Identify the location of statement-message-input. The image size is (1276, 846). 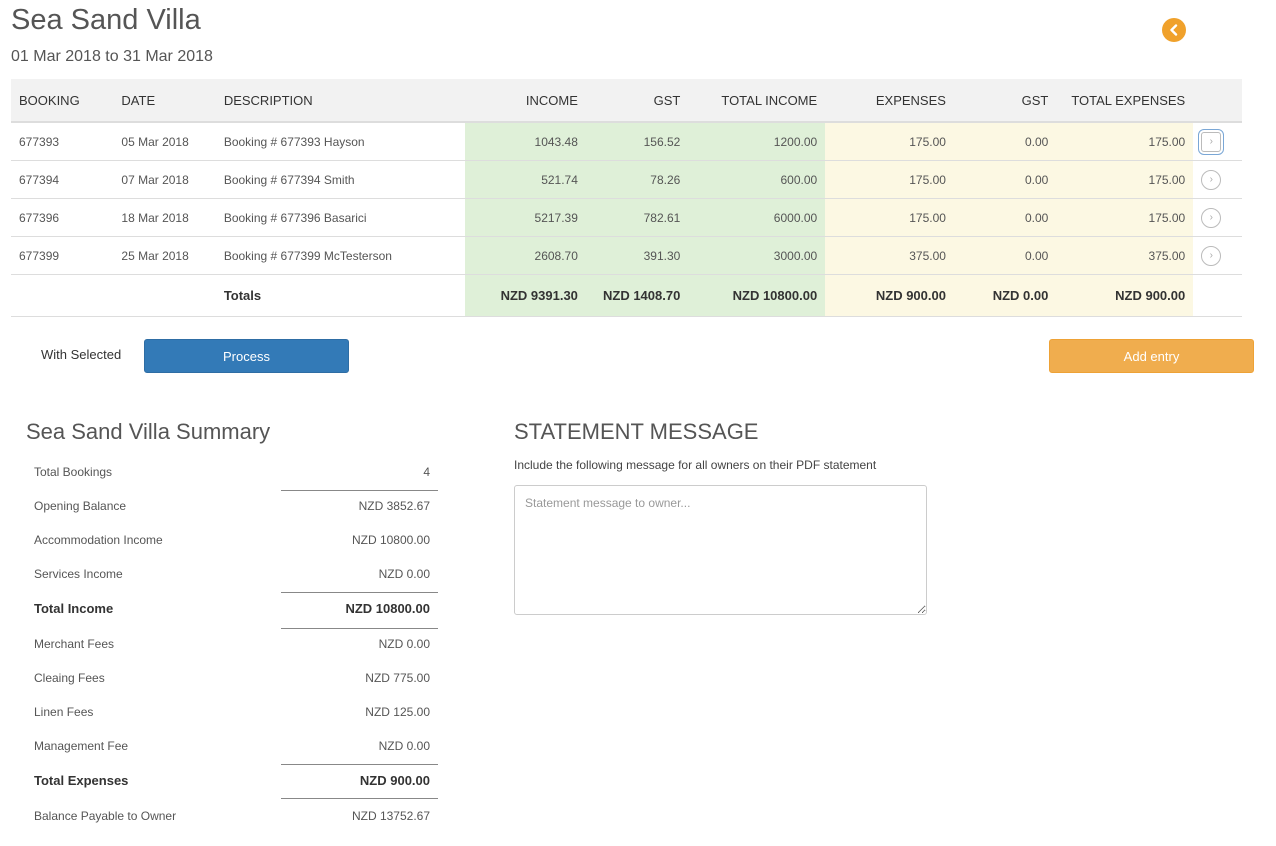
(720, 550).